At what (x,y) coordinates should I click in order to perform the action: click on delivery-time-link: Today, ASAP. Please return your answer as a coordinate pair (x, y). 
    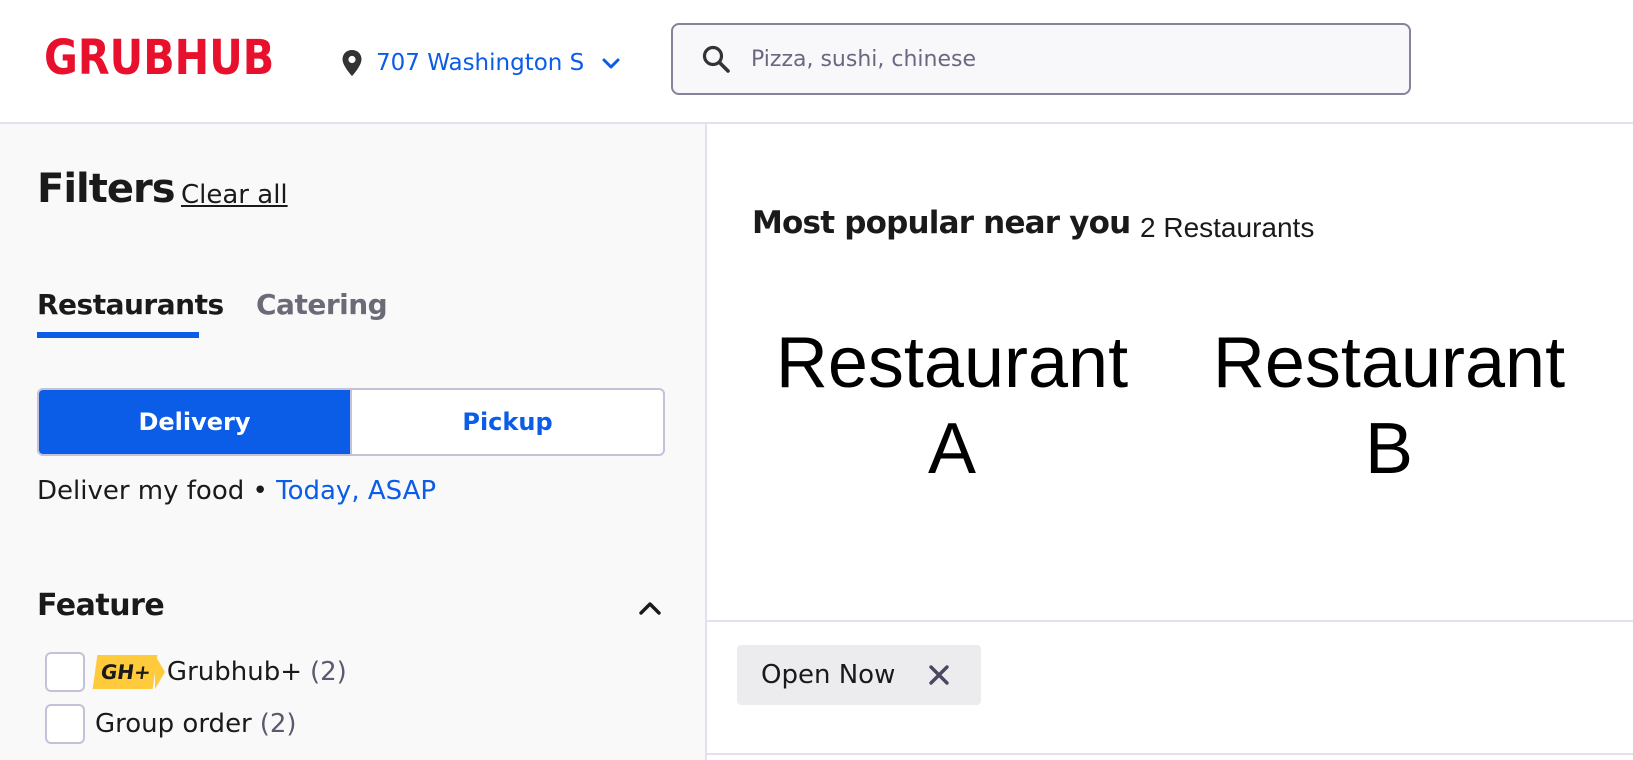
    Looking at the image, I should click on (356, 491).